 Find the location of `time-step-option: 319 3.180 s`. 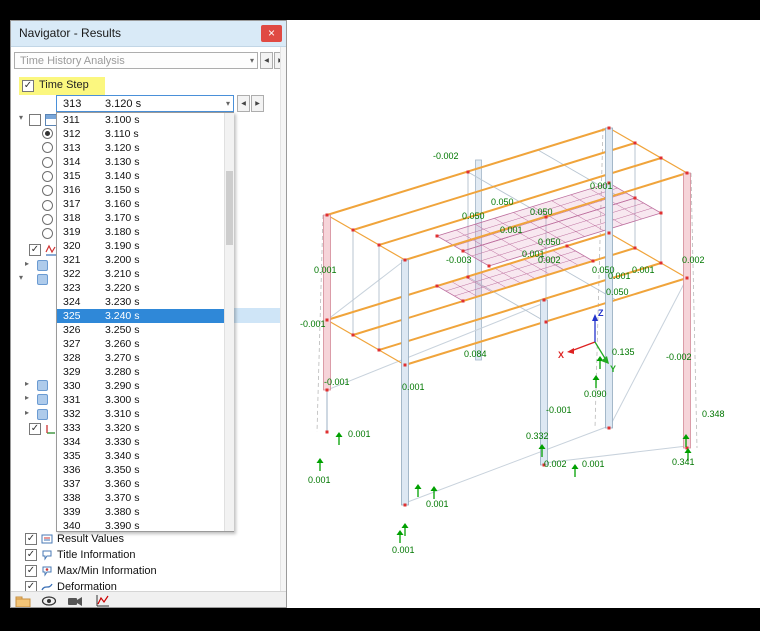

time-step-option: 319 3.180 s is located at coordinates (145, 232).